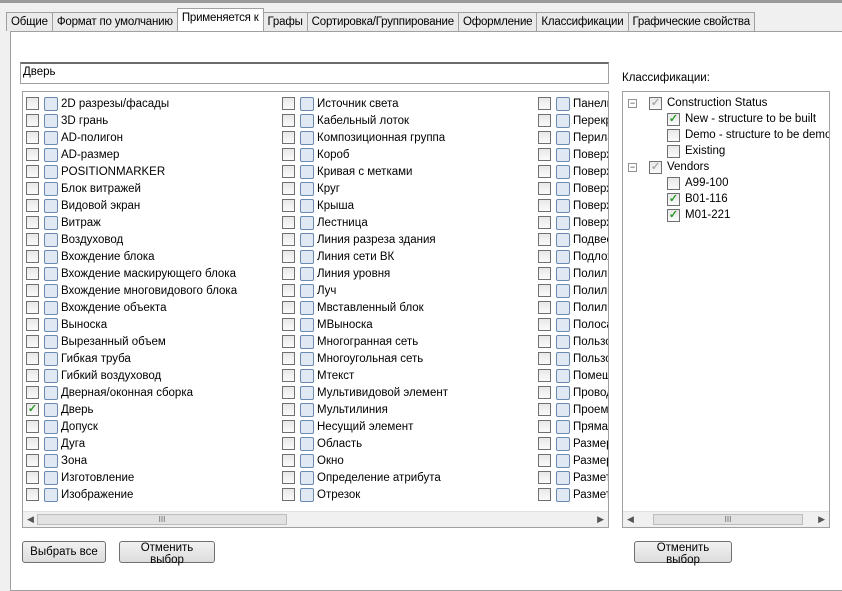 This screenshot has height=591, width=842. What do you see at coordinates (748, 135) in the screenshot?
I see `tree-node: Demo - structure to be demolis` at bounding box center [748, 135].